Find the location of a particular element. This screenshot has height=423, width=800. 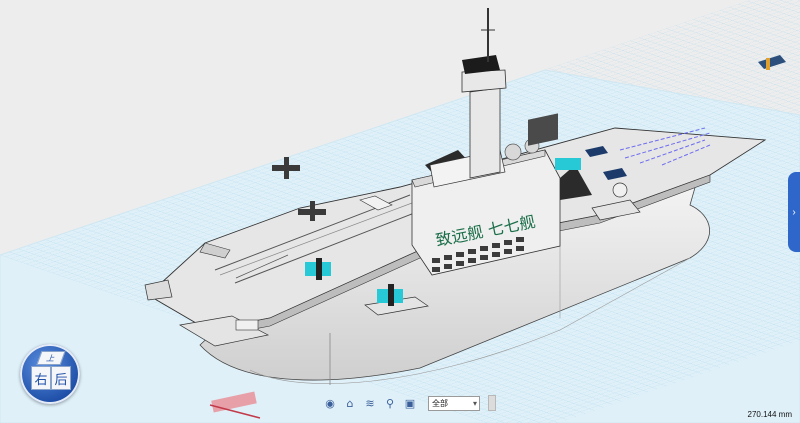

view-cube-top-face: 上 is located at coordinates (51, 358).